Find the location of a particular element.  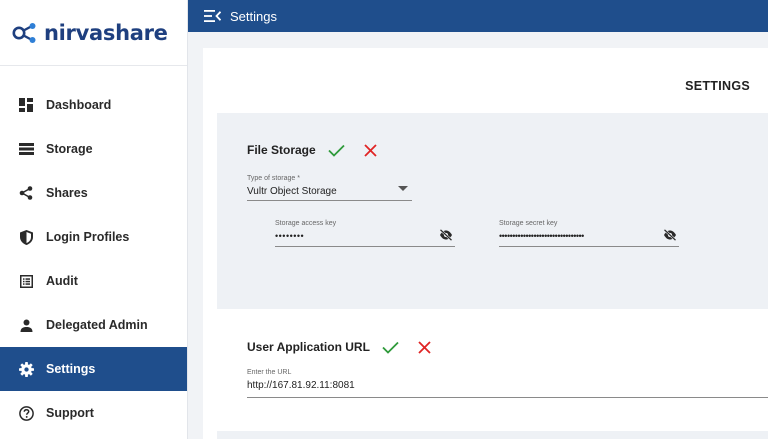

sidebar-item-dashboard: Dashboard is located at coordinates (93, 105).